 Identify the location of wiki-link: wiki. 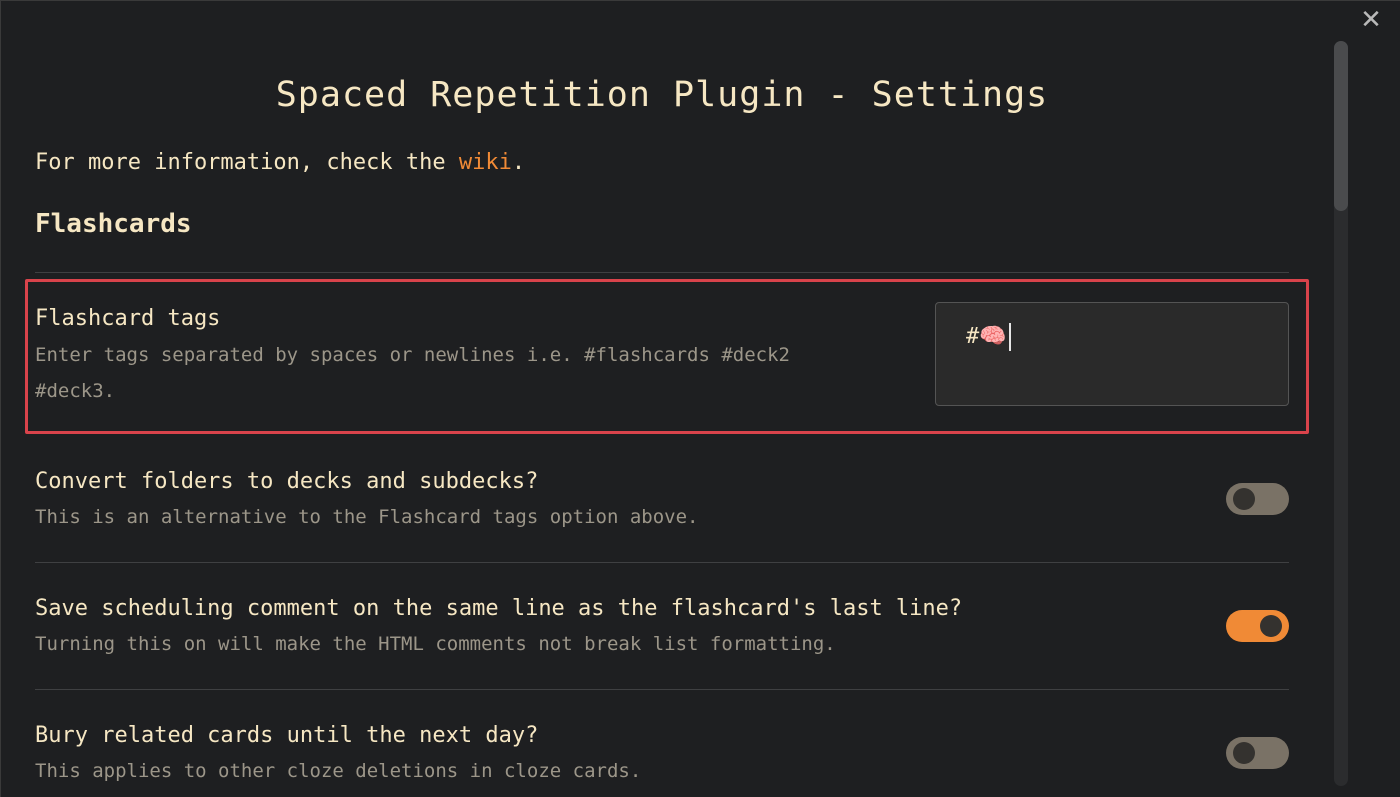
(485, 162).